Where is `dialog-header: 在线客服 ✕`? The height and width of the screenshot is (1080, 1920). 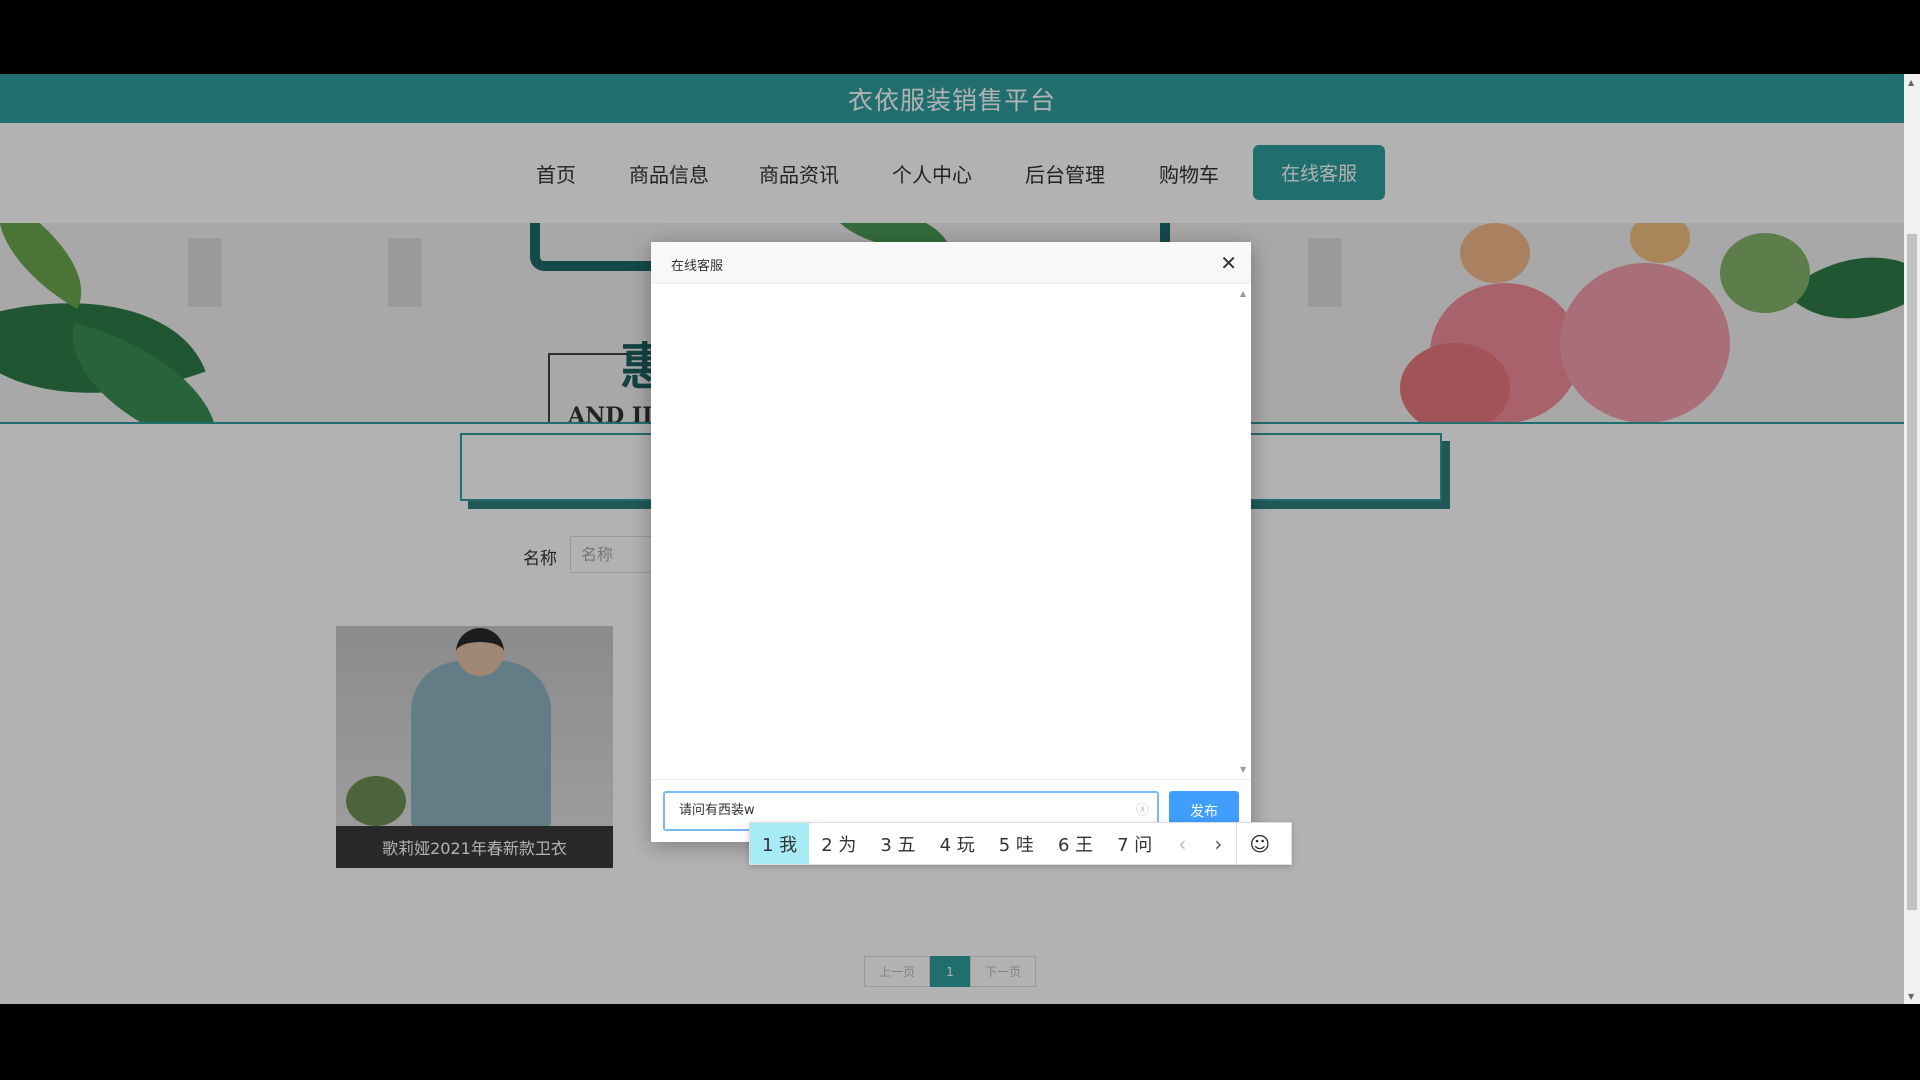
dialog-header: 在线客服 ✕ is located at coordinates (951, 263).